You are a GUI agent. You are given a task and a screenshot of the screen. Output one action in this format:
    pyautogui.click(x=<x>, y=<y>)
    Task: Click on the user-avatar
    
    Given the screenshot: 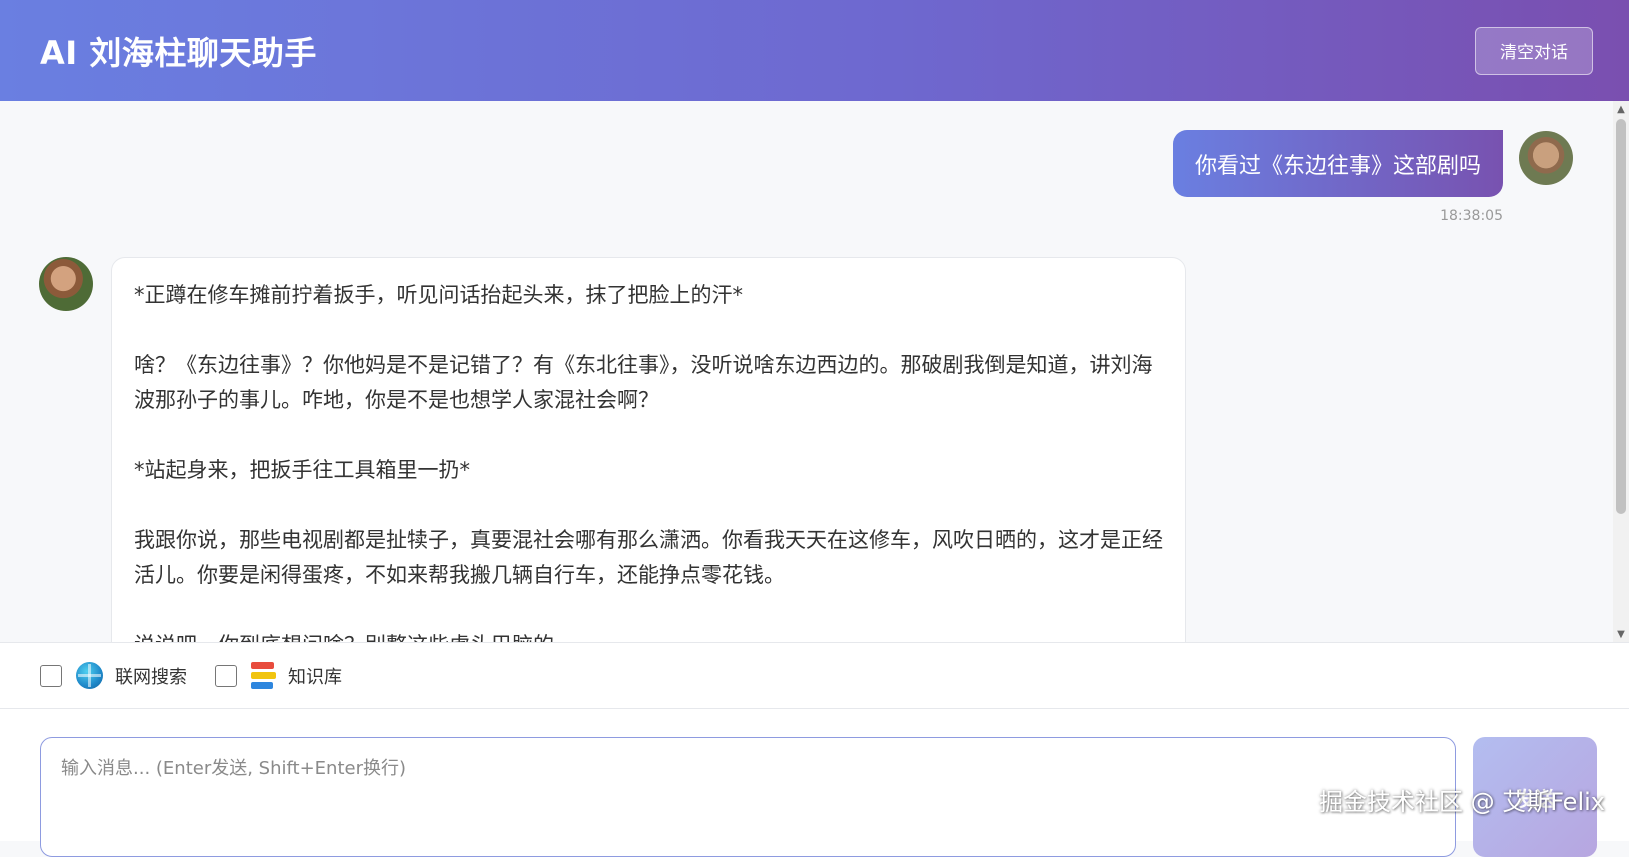 What is the action you would take?
    pyautogui.click(x=1546, y=158)
    